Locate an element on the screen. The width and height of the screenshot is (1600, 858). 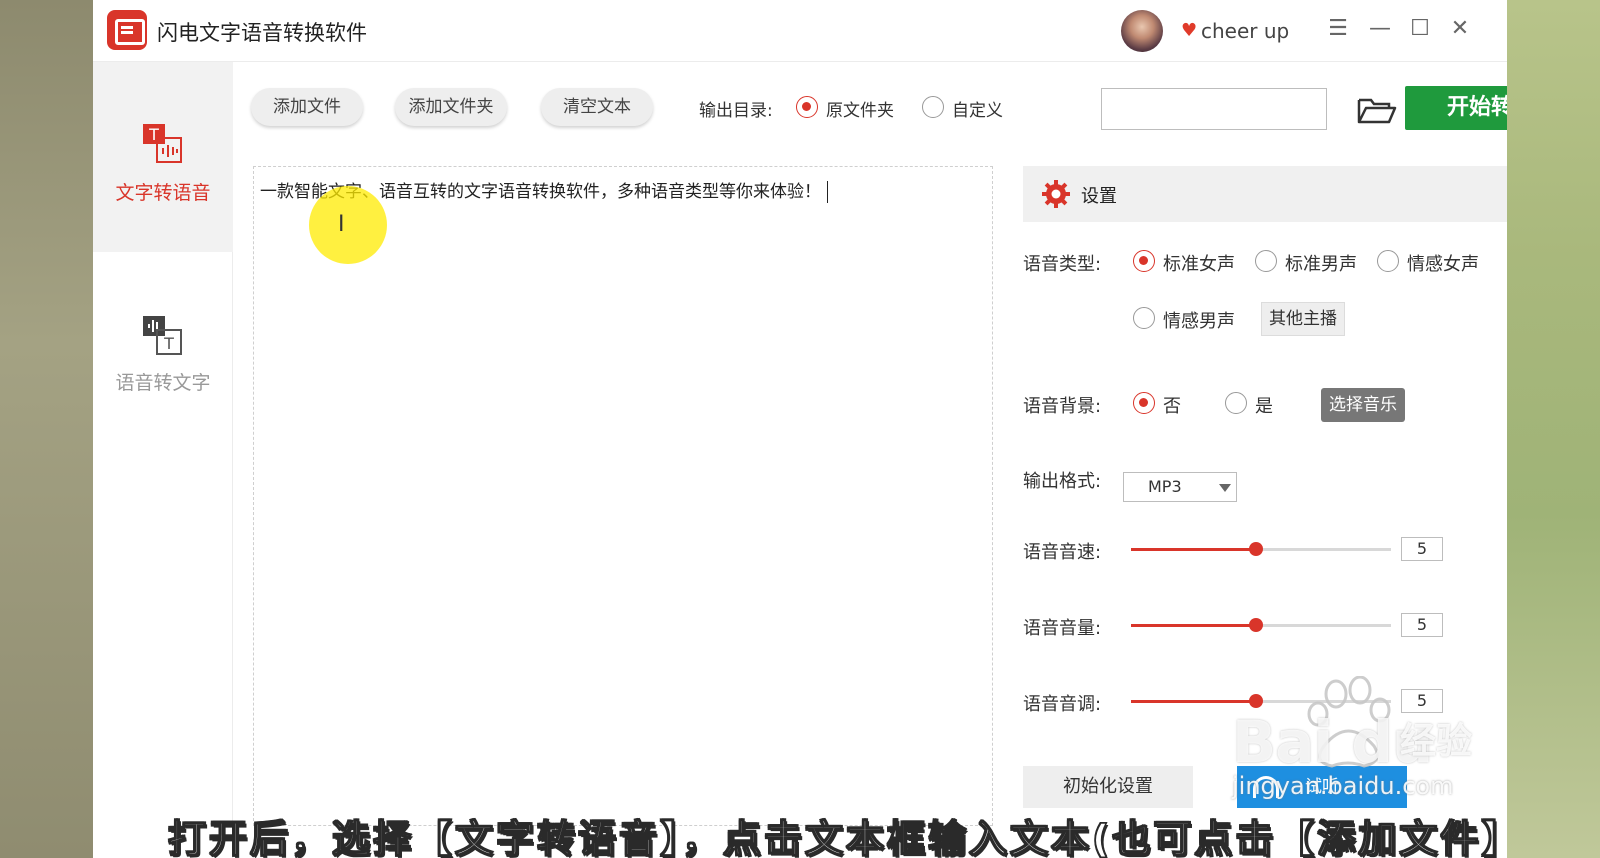
background-yes-radio is located at coordinates (1236, 403).